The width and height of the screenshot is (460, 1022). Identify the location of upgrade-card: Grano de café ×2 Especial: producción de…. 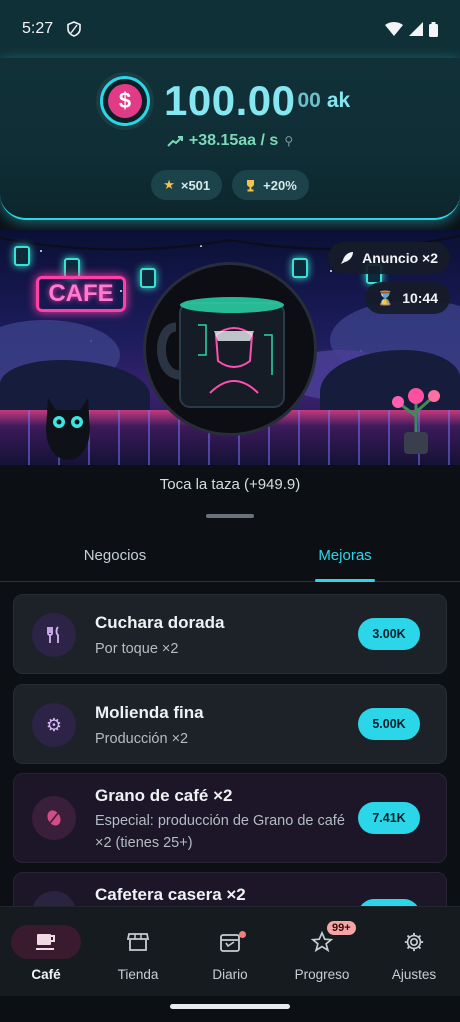
(230, 818).